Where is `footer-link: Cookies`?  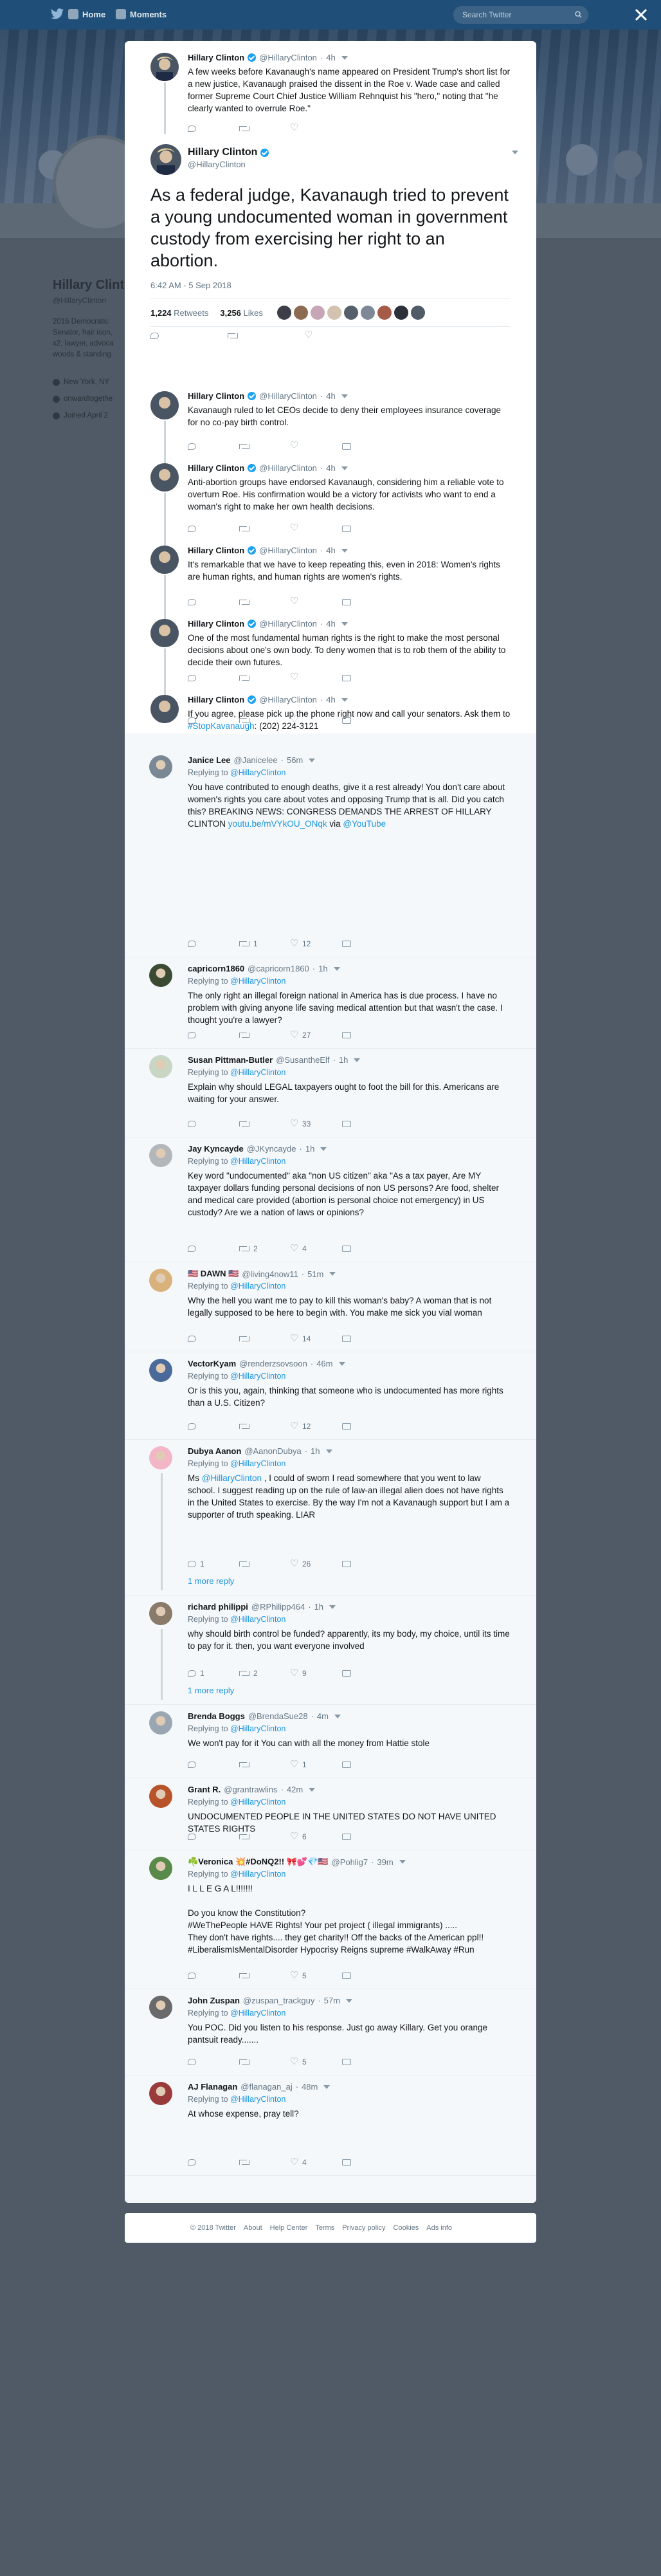 footer-link: Cookies is located at coordinates (407, 2228).